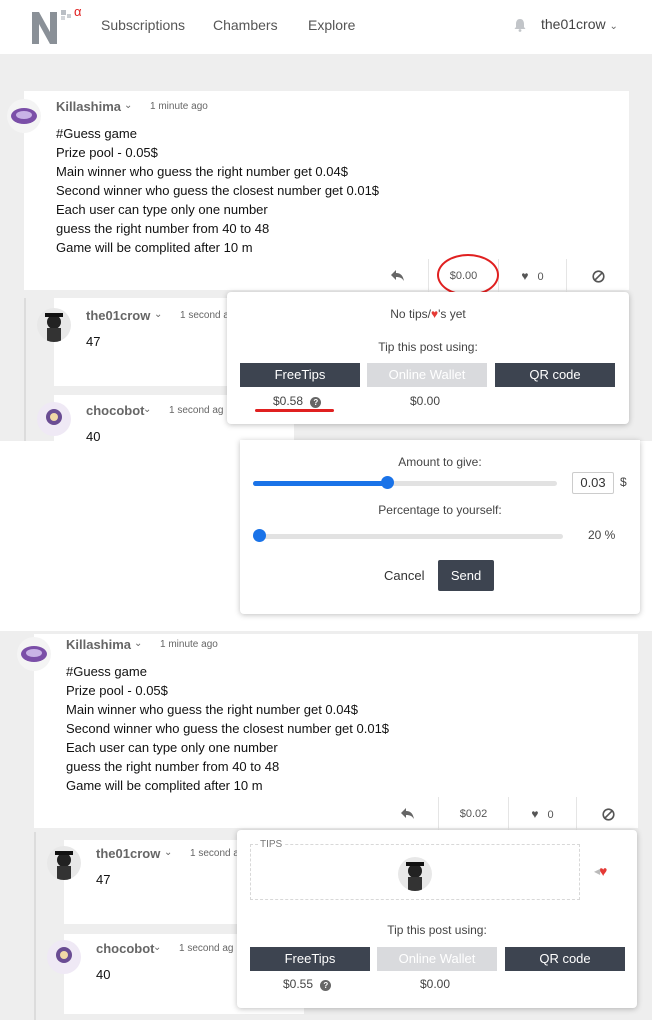 Image resolution: width=652 pixels, height=1020 pixels. What do you see at coordinates (602, 535) in the screenshot?
I see `percentage-value: 20 %` at bounding box center [602, 535].